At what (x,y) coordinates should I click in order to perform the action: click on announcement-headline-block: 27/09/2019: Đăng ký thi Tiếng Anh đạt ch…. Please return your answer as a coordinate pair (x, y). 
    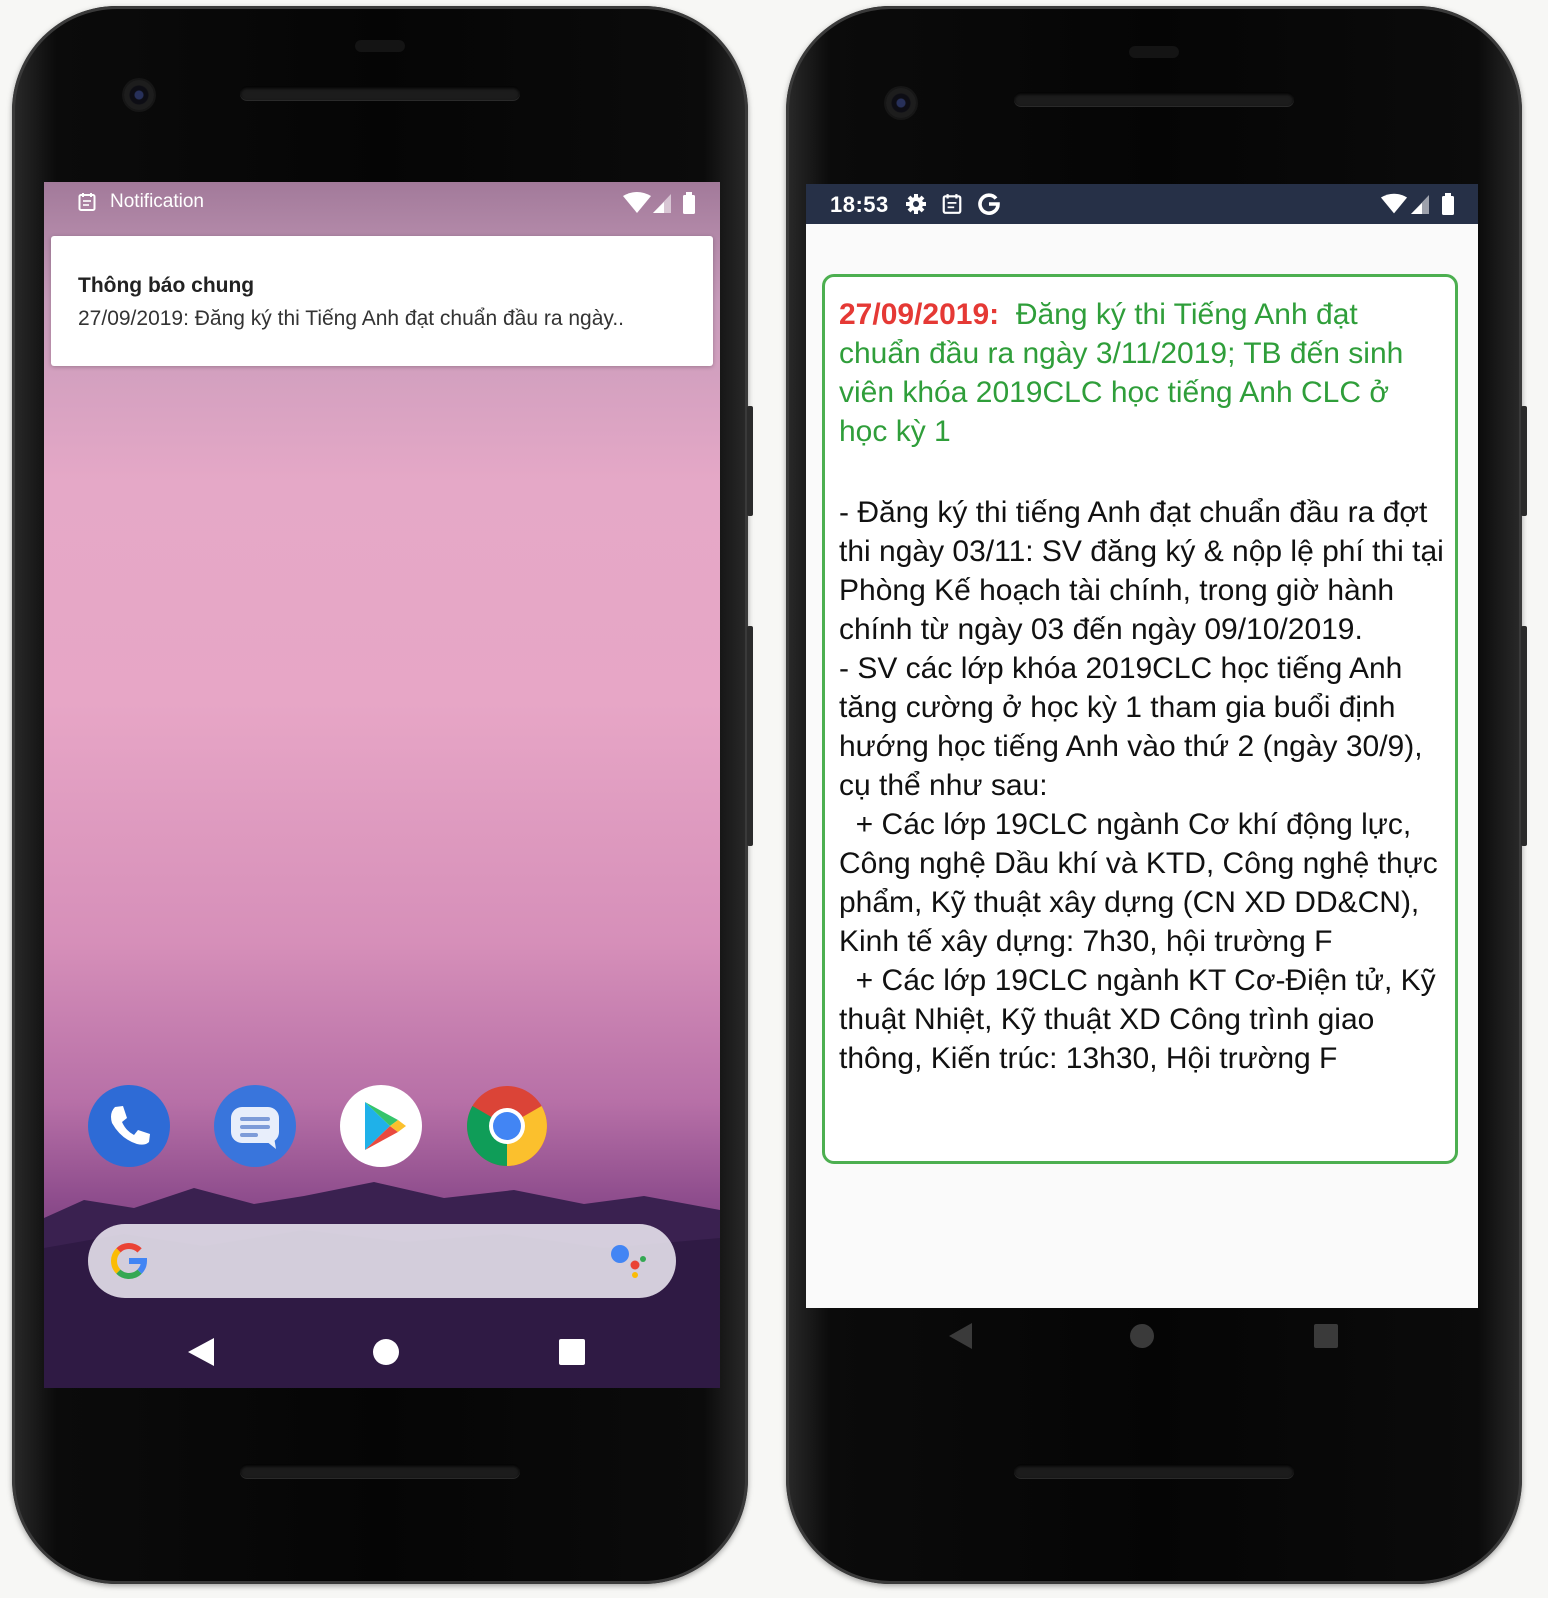
    Looking at the image, I should click on (1139, 373).